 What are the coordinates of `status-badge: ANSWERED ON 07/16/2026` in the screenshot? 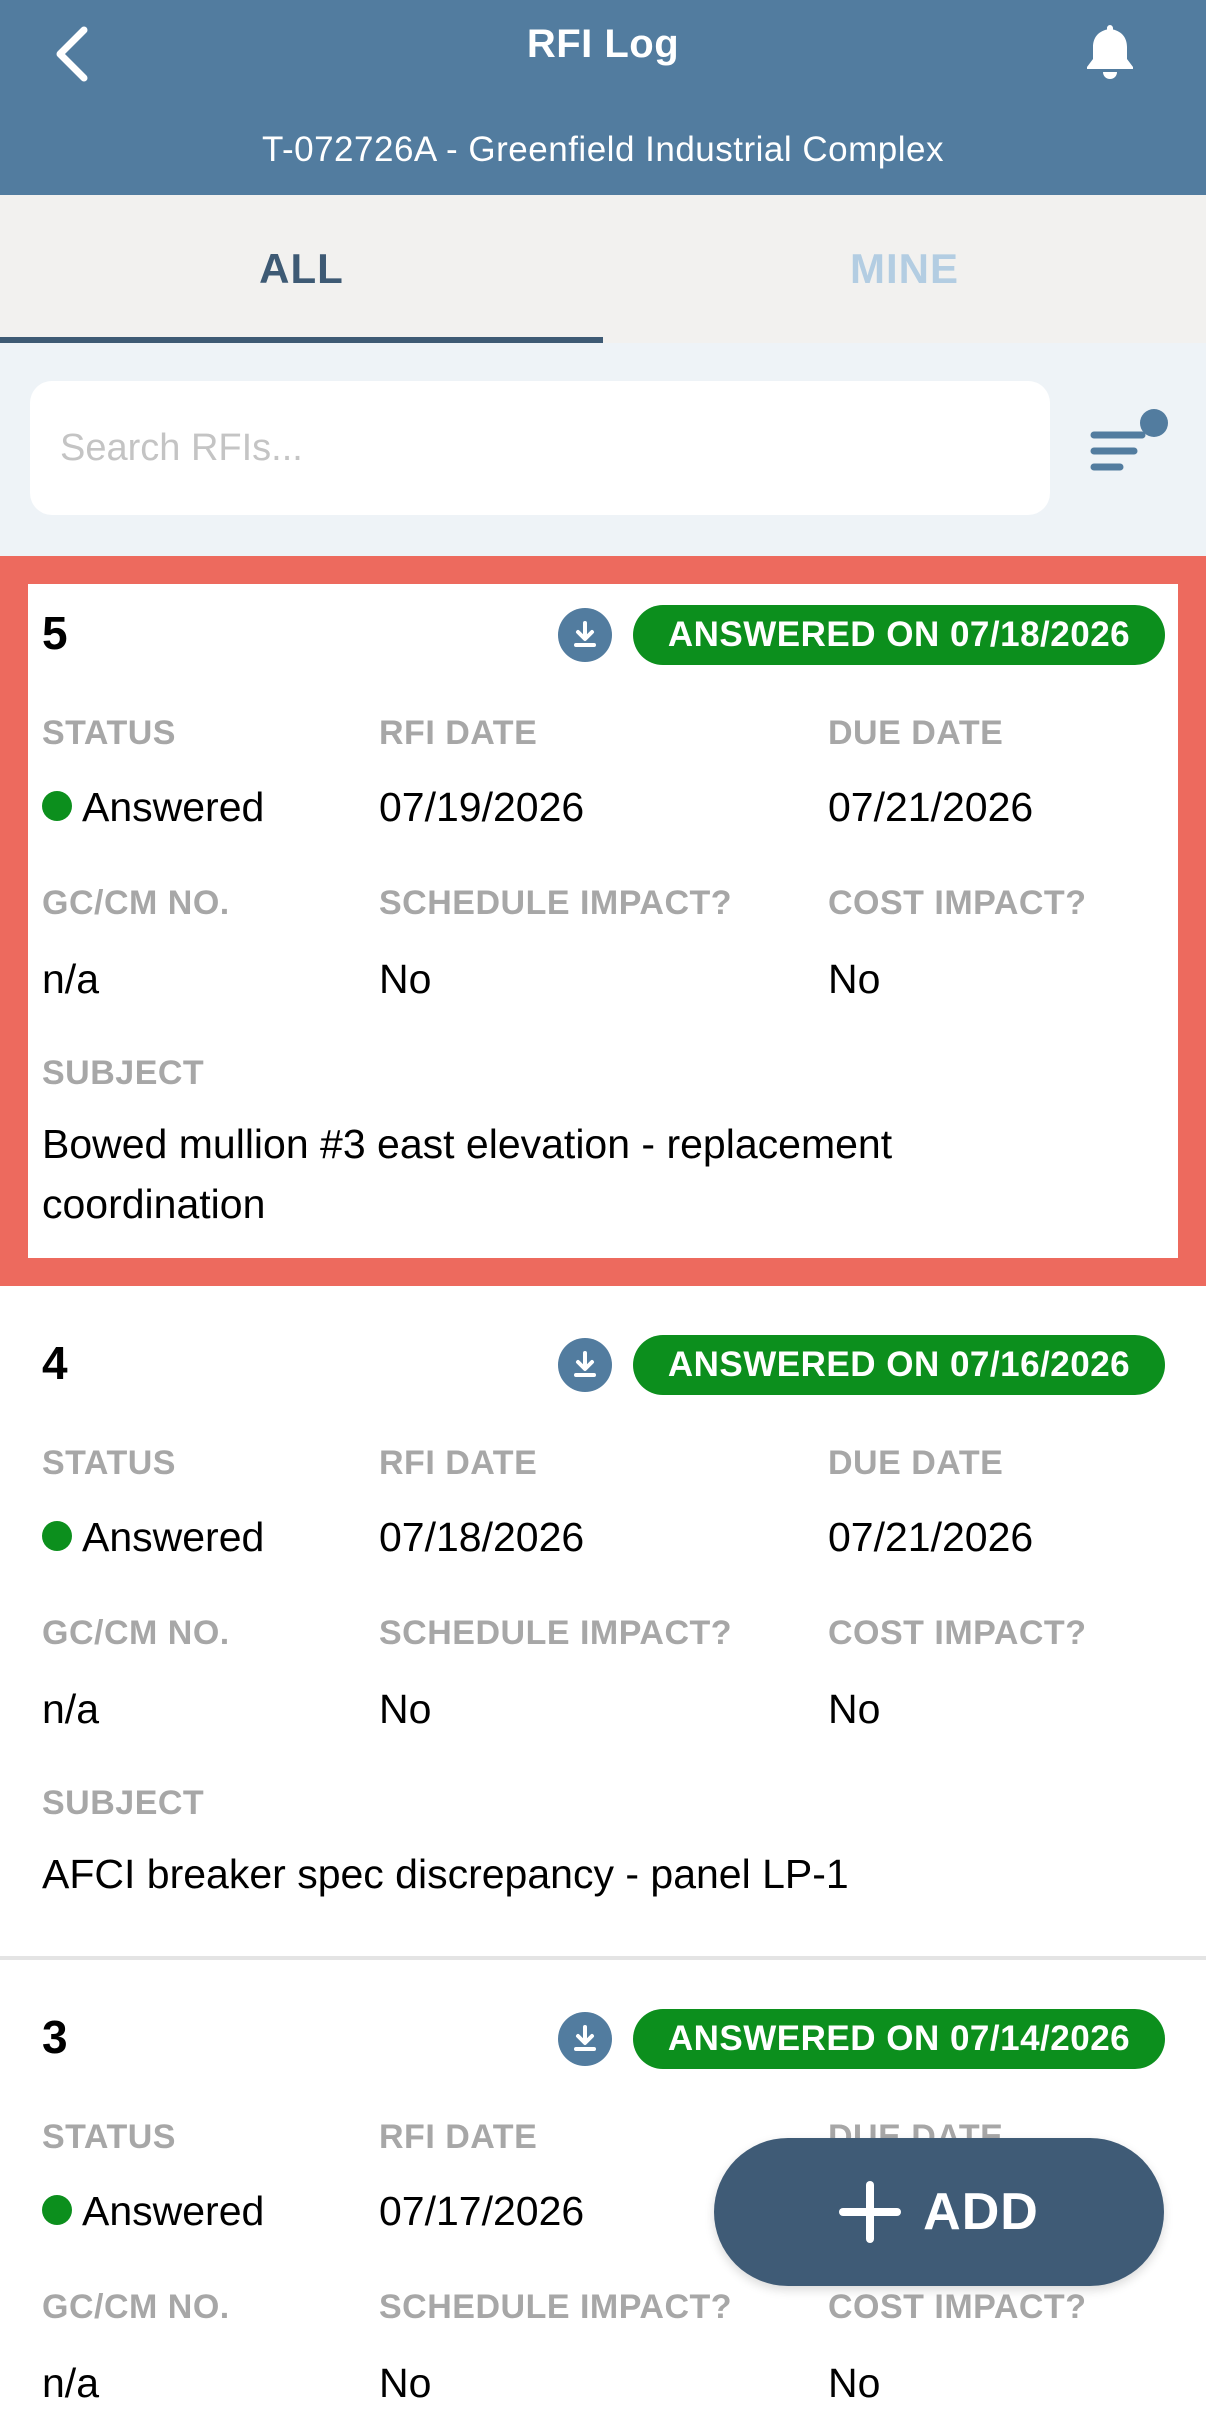 It's located at (899, 1365).